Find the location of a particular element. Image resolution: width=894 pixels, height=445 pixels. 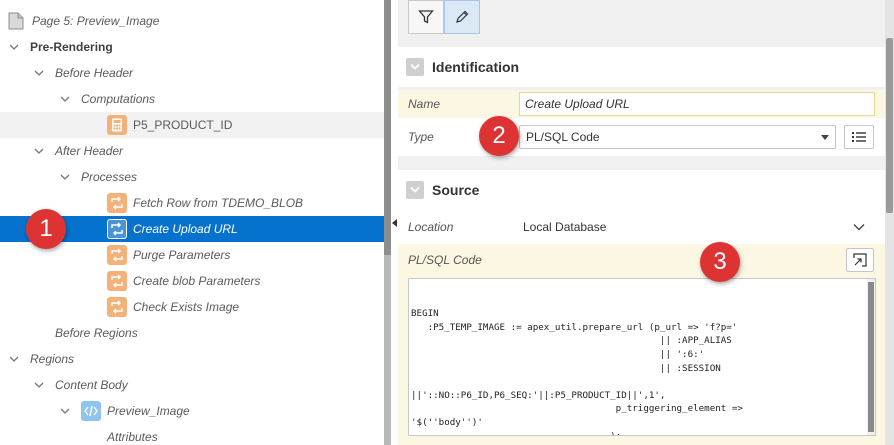

tree-node-label: Attributes is located at coordinates (132, 437).